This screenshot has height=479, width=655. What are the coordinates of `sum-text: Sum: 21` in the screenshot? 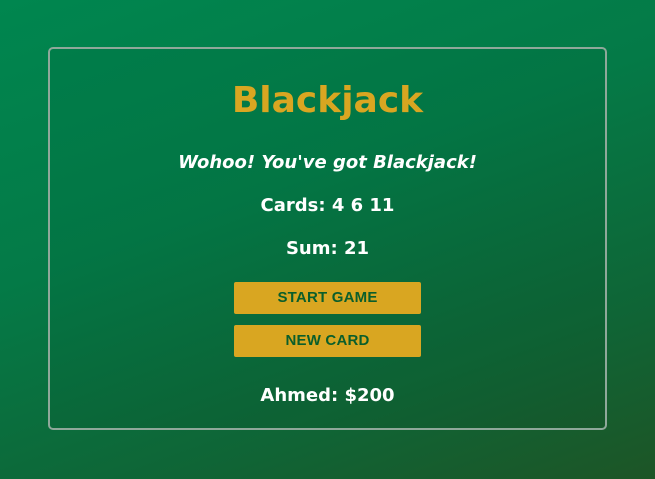 It's located at (327, 248).